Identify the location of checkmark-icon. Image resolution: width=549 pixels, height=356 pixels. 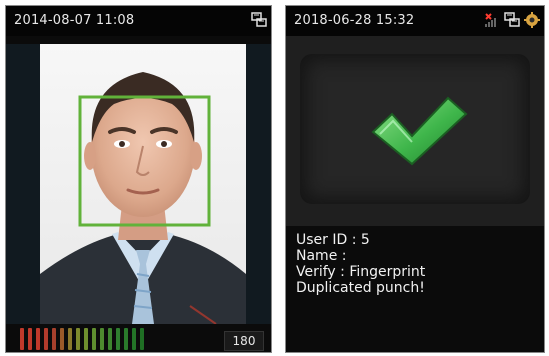
(419, 131).